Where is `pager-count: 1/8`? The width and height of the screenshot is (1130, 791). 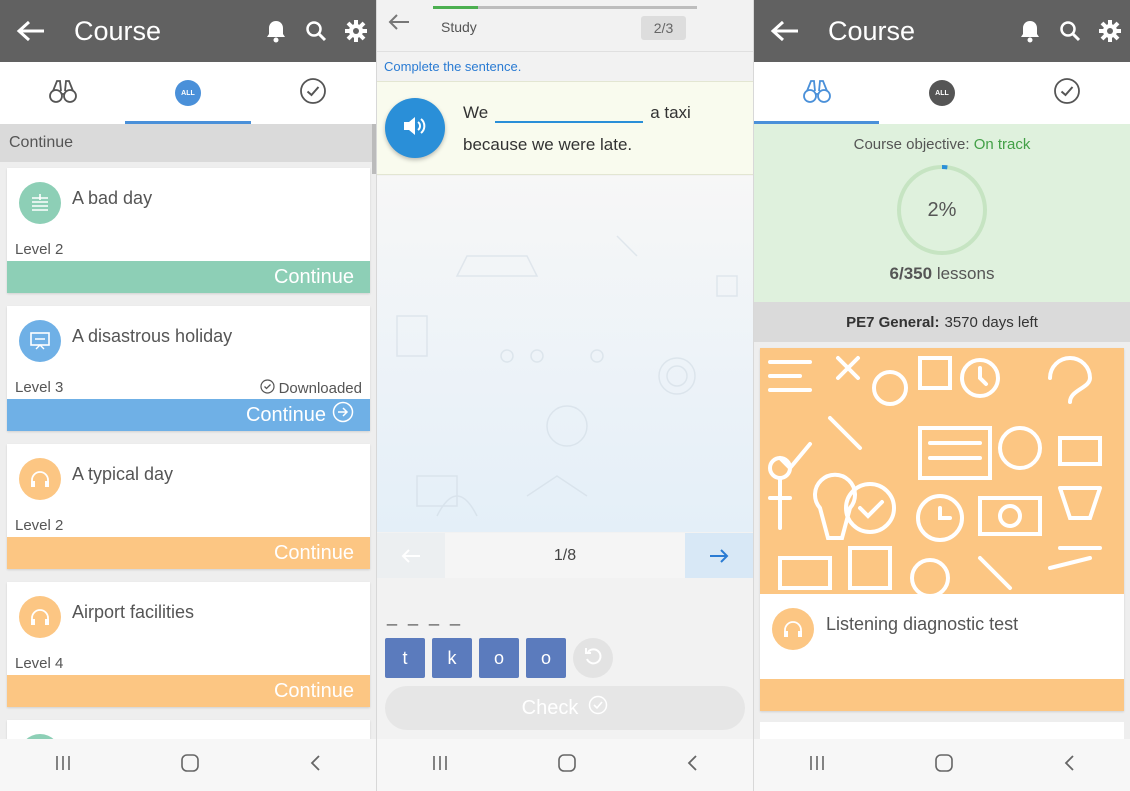
pager-count: 1/8 is located at coordinates (565, 555).